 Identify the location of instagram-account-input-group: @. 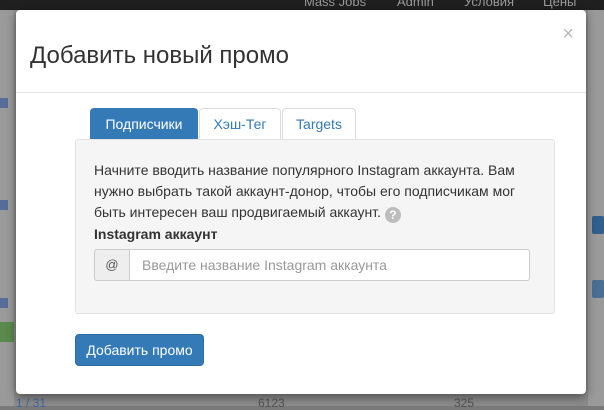
(312, 265).